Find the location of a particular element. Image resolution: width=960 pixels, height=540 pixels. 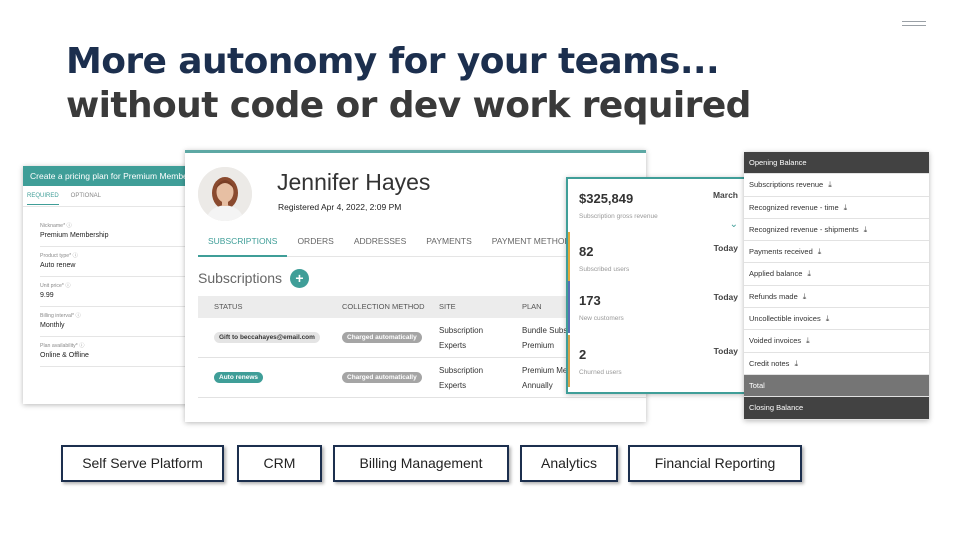

avatar is located at coordinates (225, 194).